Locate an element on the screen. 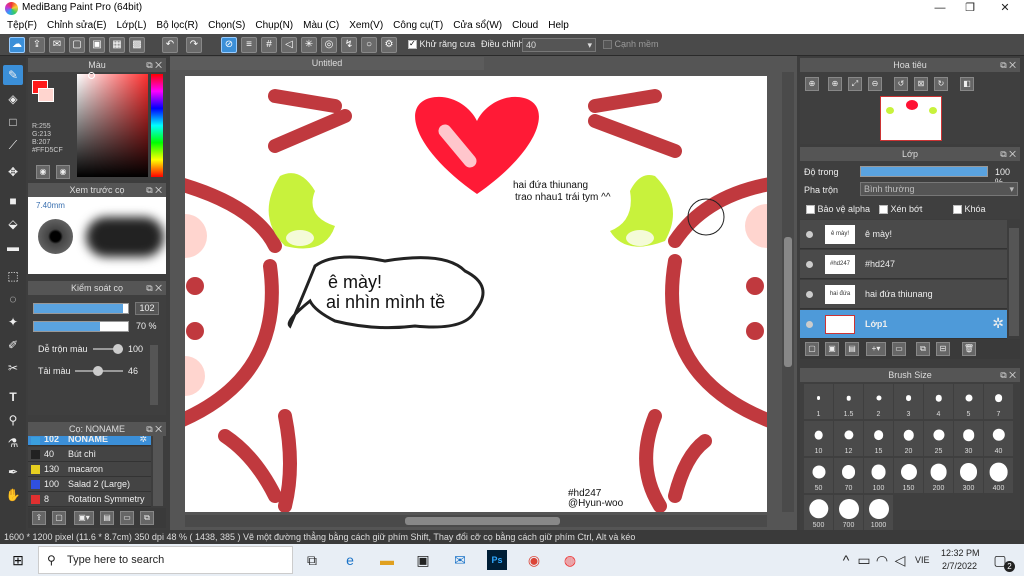 Image resolution: width=1024 pixels, height=576 pixels. amount-knob is located at coordinates (98, 371).